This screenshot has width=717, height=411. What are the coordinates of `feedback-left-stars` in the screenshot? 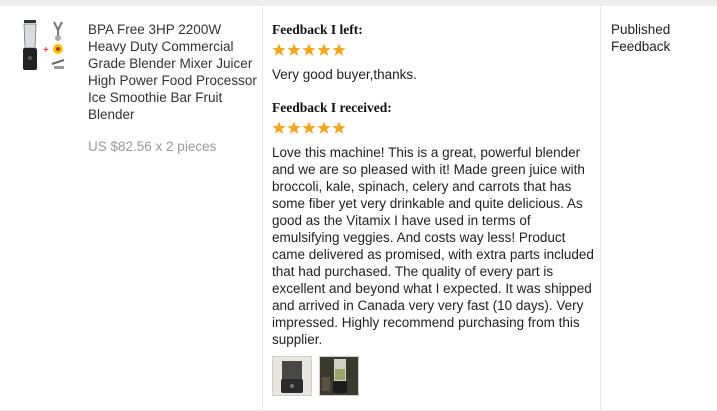 It's located at (309, 50).